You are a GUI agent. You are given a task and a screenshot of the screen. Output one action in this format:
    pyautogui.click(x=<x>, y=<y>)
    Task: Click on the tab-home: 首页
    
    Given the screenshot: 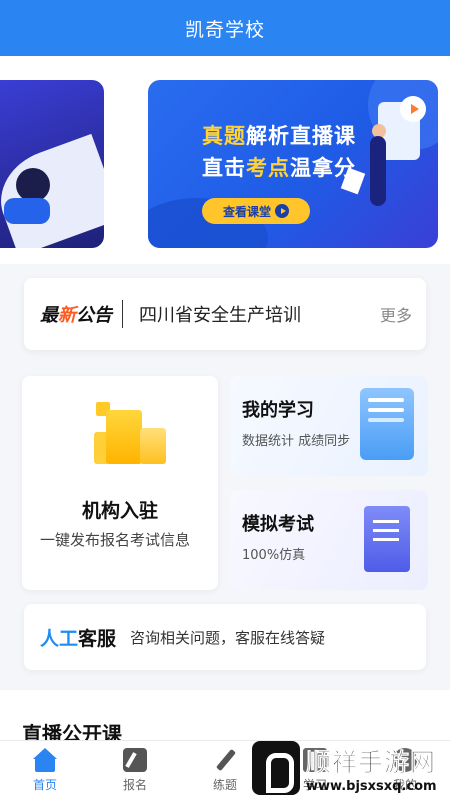 What is the action you would take?
    pyautogui.click(x=45, y=770)
    